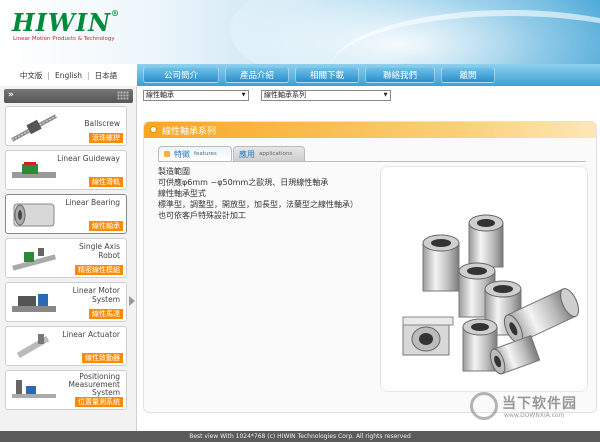 The width and height of the screenshot is (600, 442). Describe the element at coordinates (202, 215) in the screenshot. I see `description-line: 也可依客戶特殊設計加工` at that location.